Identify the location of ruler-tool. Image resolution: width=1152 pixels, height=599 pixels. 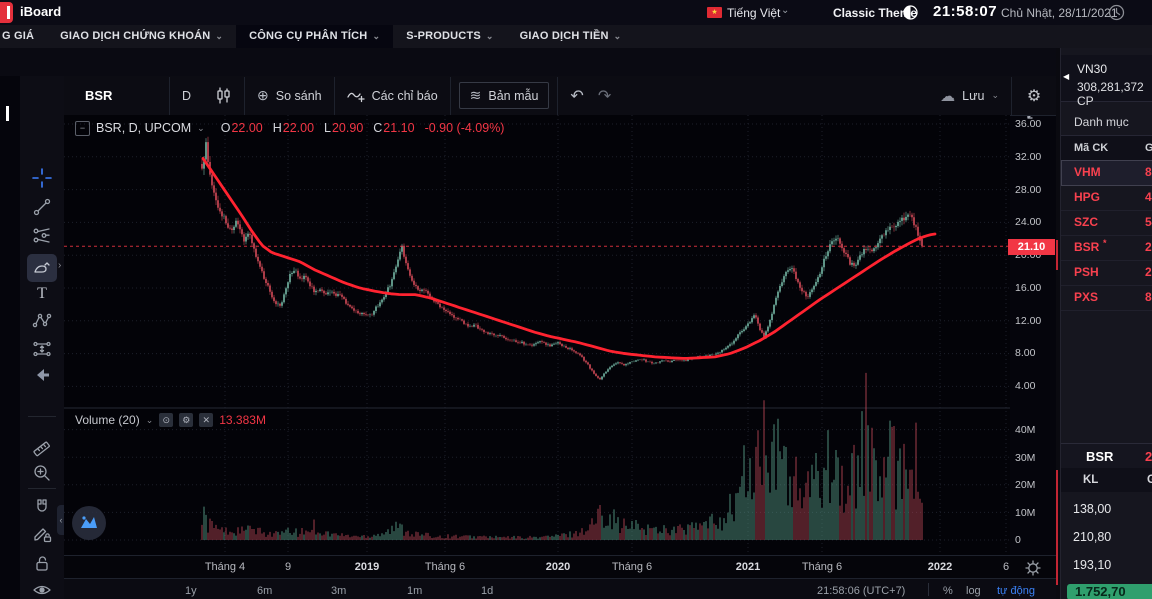
(42, 447).